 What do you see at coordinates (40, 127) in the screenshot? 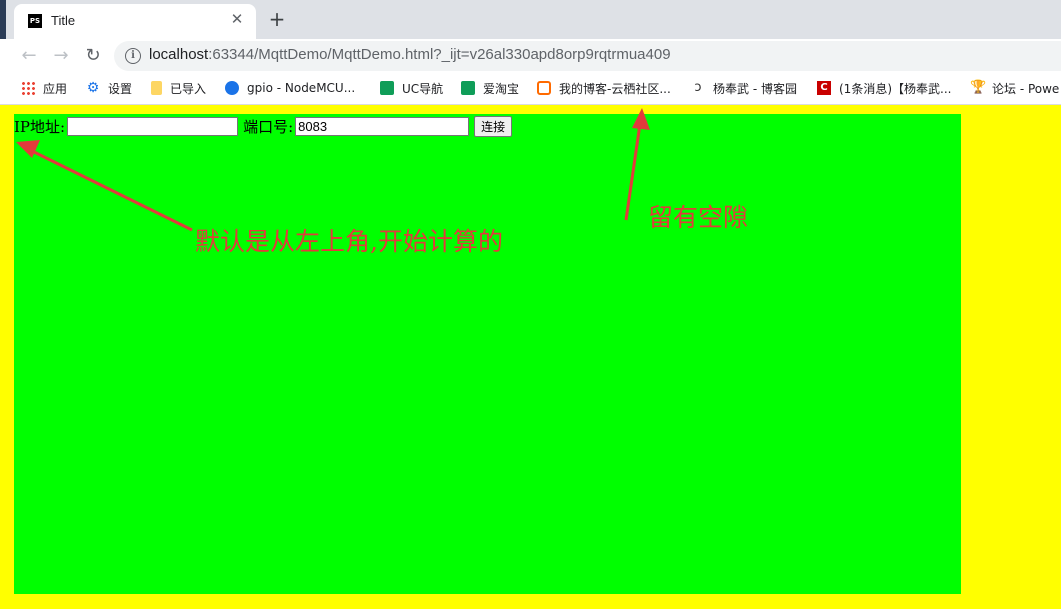
I see `ip-label: IP地址:` at bounding box center [40, 127].